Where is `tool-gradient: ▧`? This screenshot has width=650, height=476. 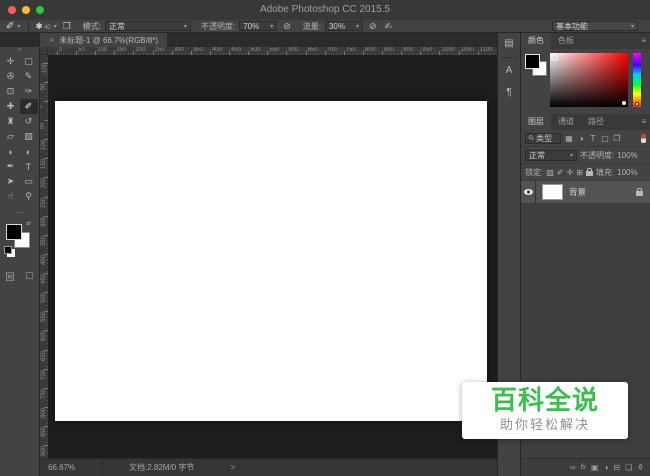
tool-gradient: ▧ is located at coordinates (29, 136).